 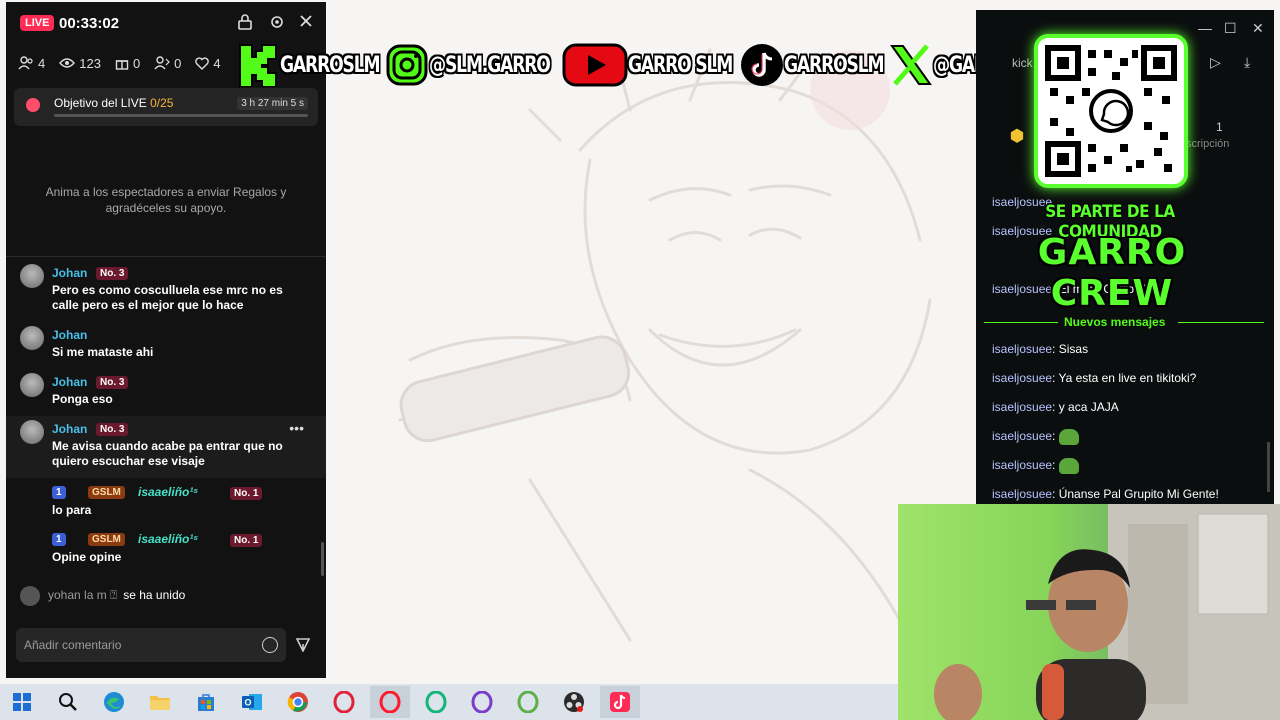 I want to click on send-icon, so click(x=303, y=645).